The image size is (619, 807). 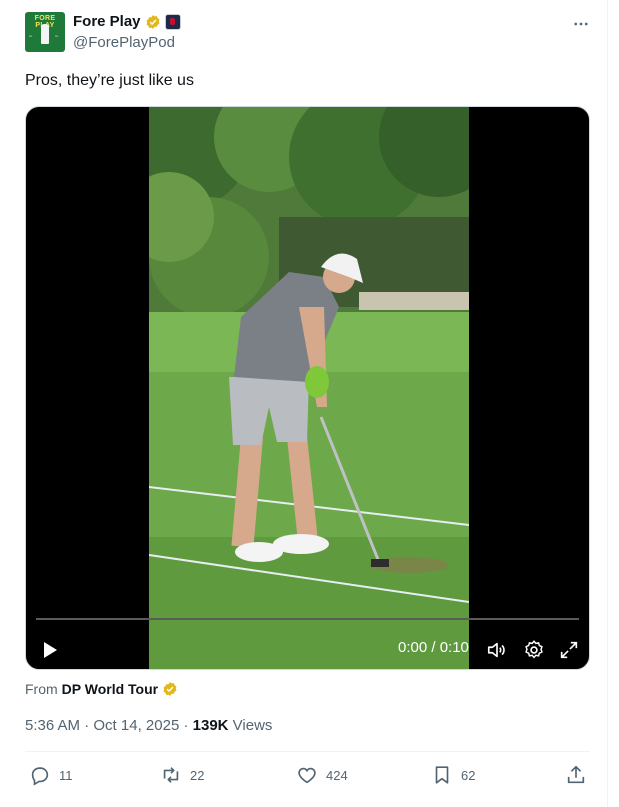 I want to click on volume-icon, so click(x=497, y=650).